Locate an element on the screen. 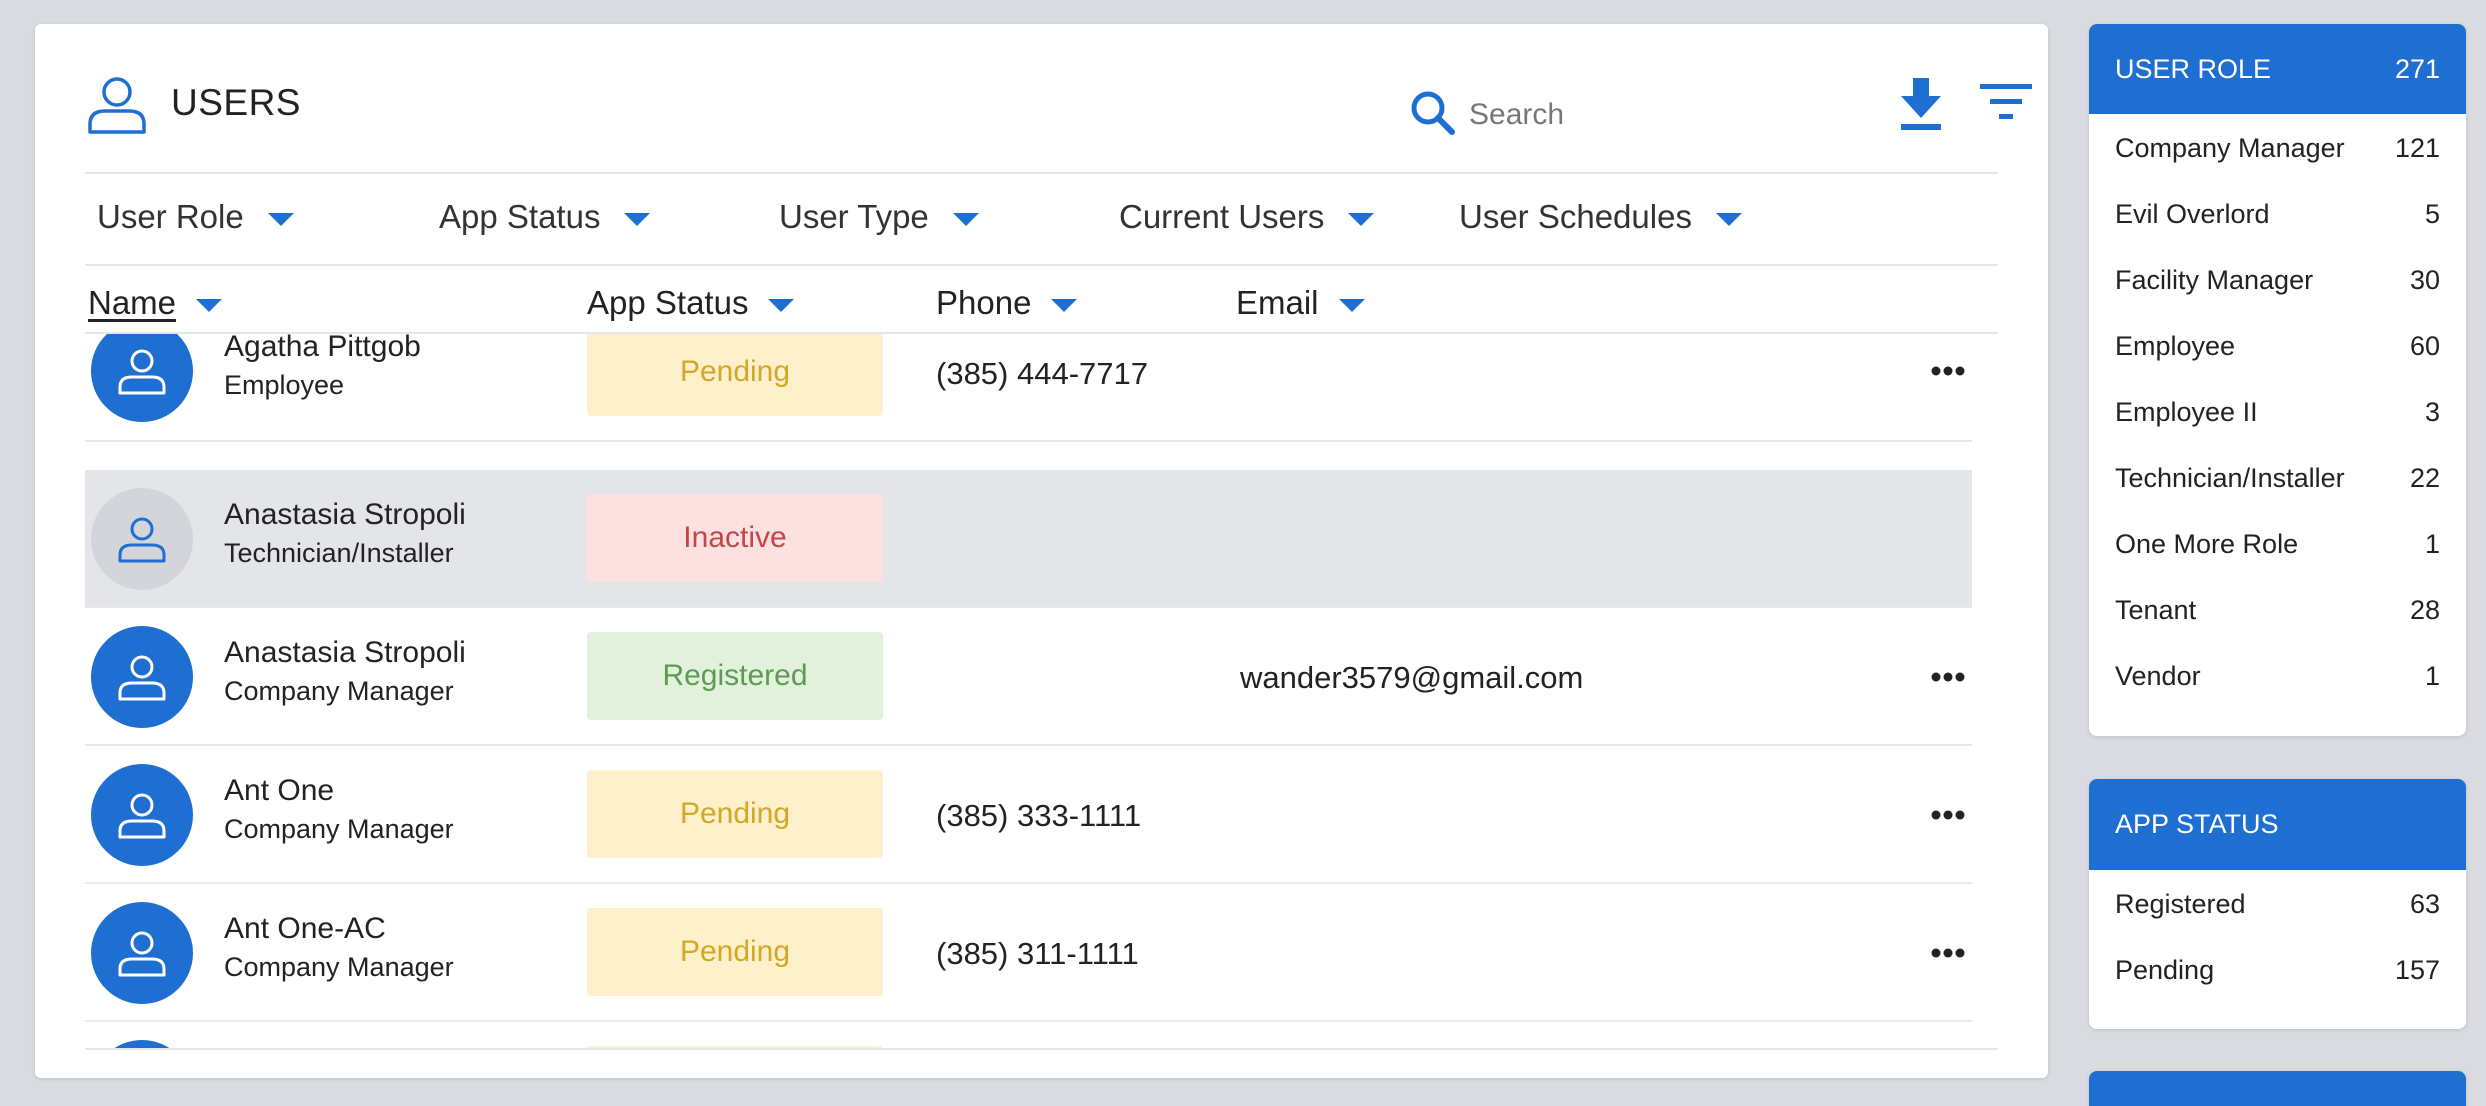 Image resolution: width=2486 pixels, height=1106 pixels. filter-label: User Role is located at coordinates (170, 216).